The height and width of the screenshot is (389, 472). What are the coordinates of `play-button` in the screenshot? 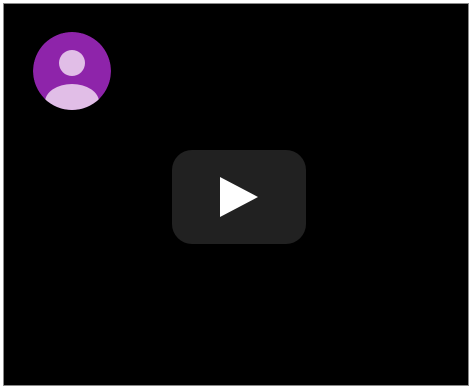 It's located at (239, 197).